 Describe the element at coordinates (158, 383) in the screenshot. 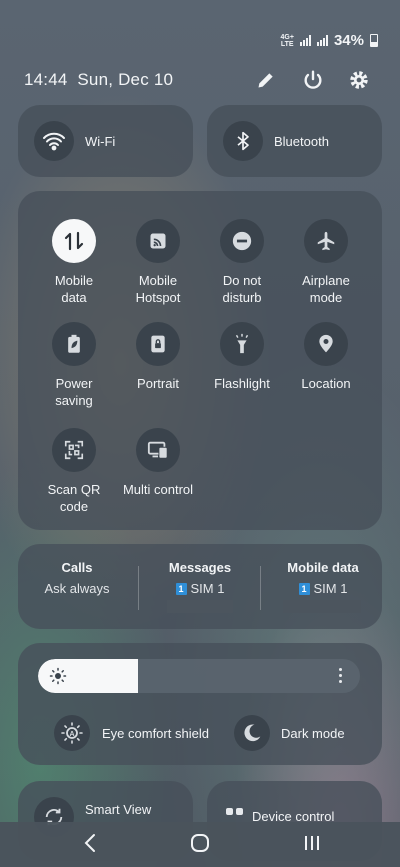

I see `portrait-label: Portrait` at that location.